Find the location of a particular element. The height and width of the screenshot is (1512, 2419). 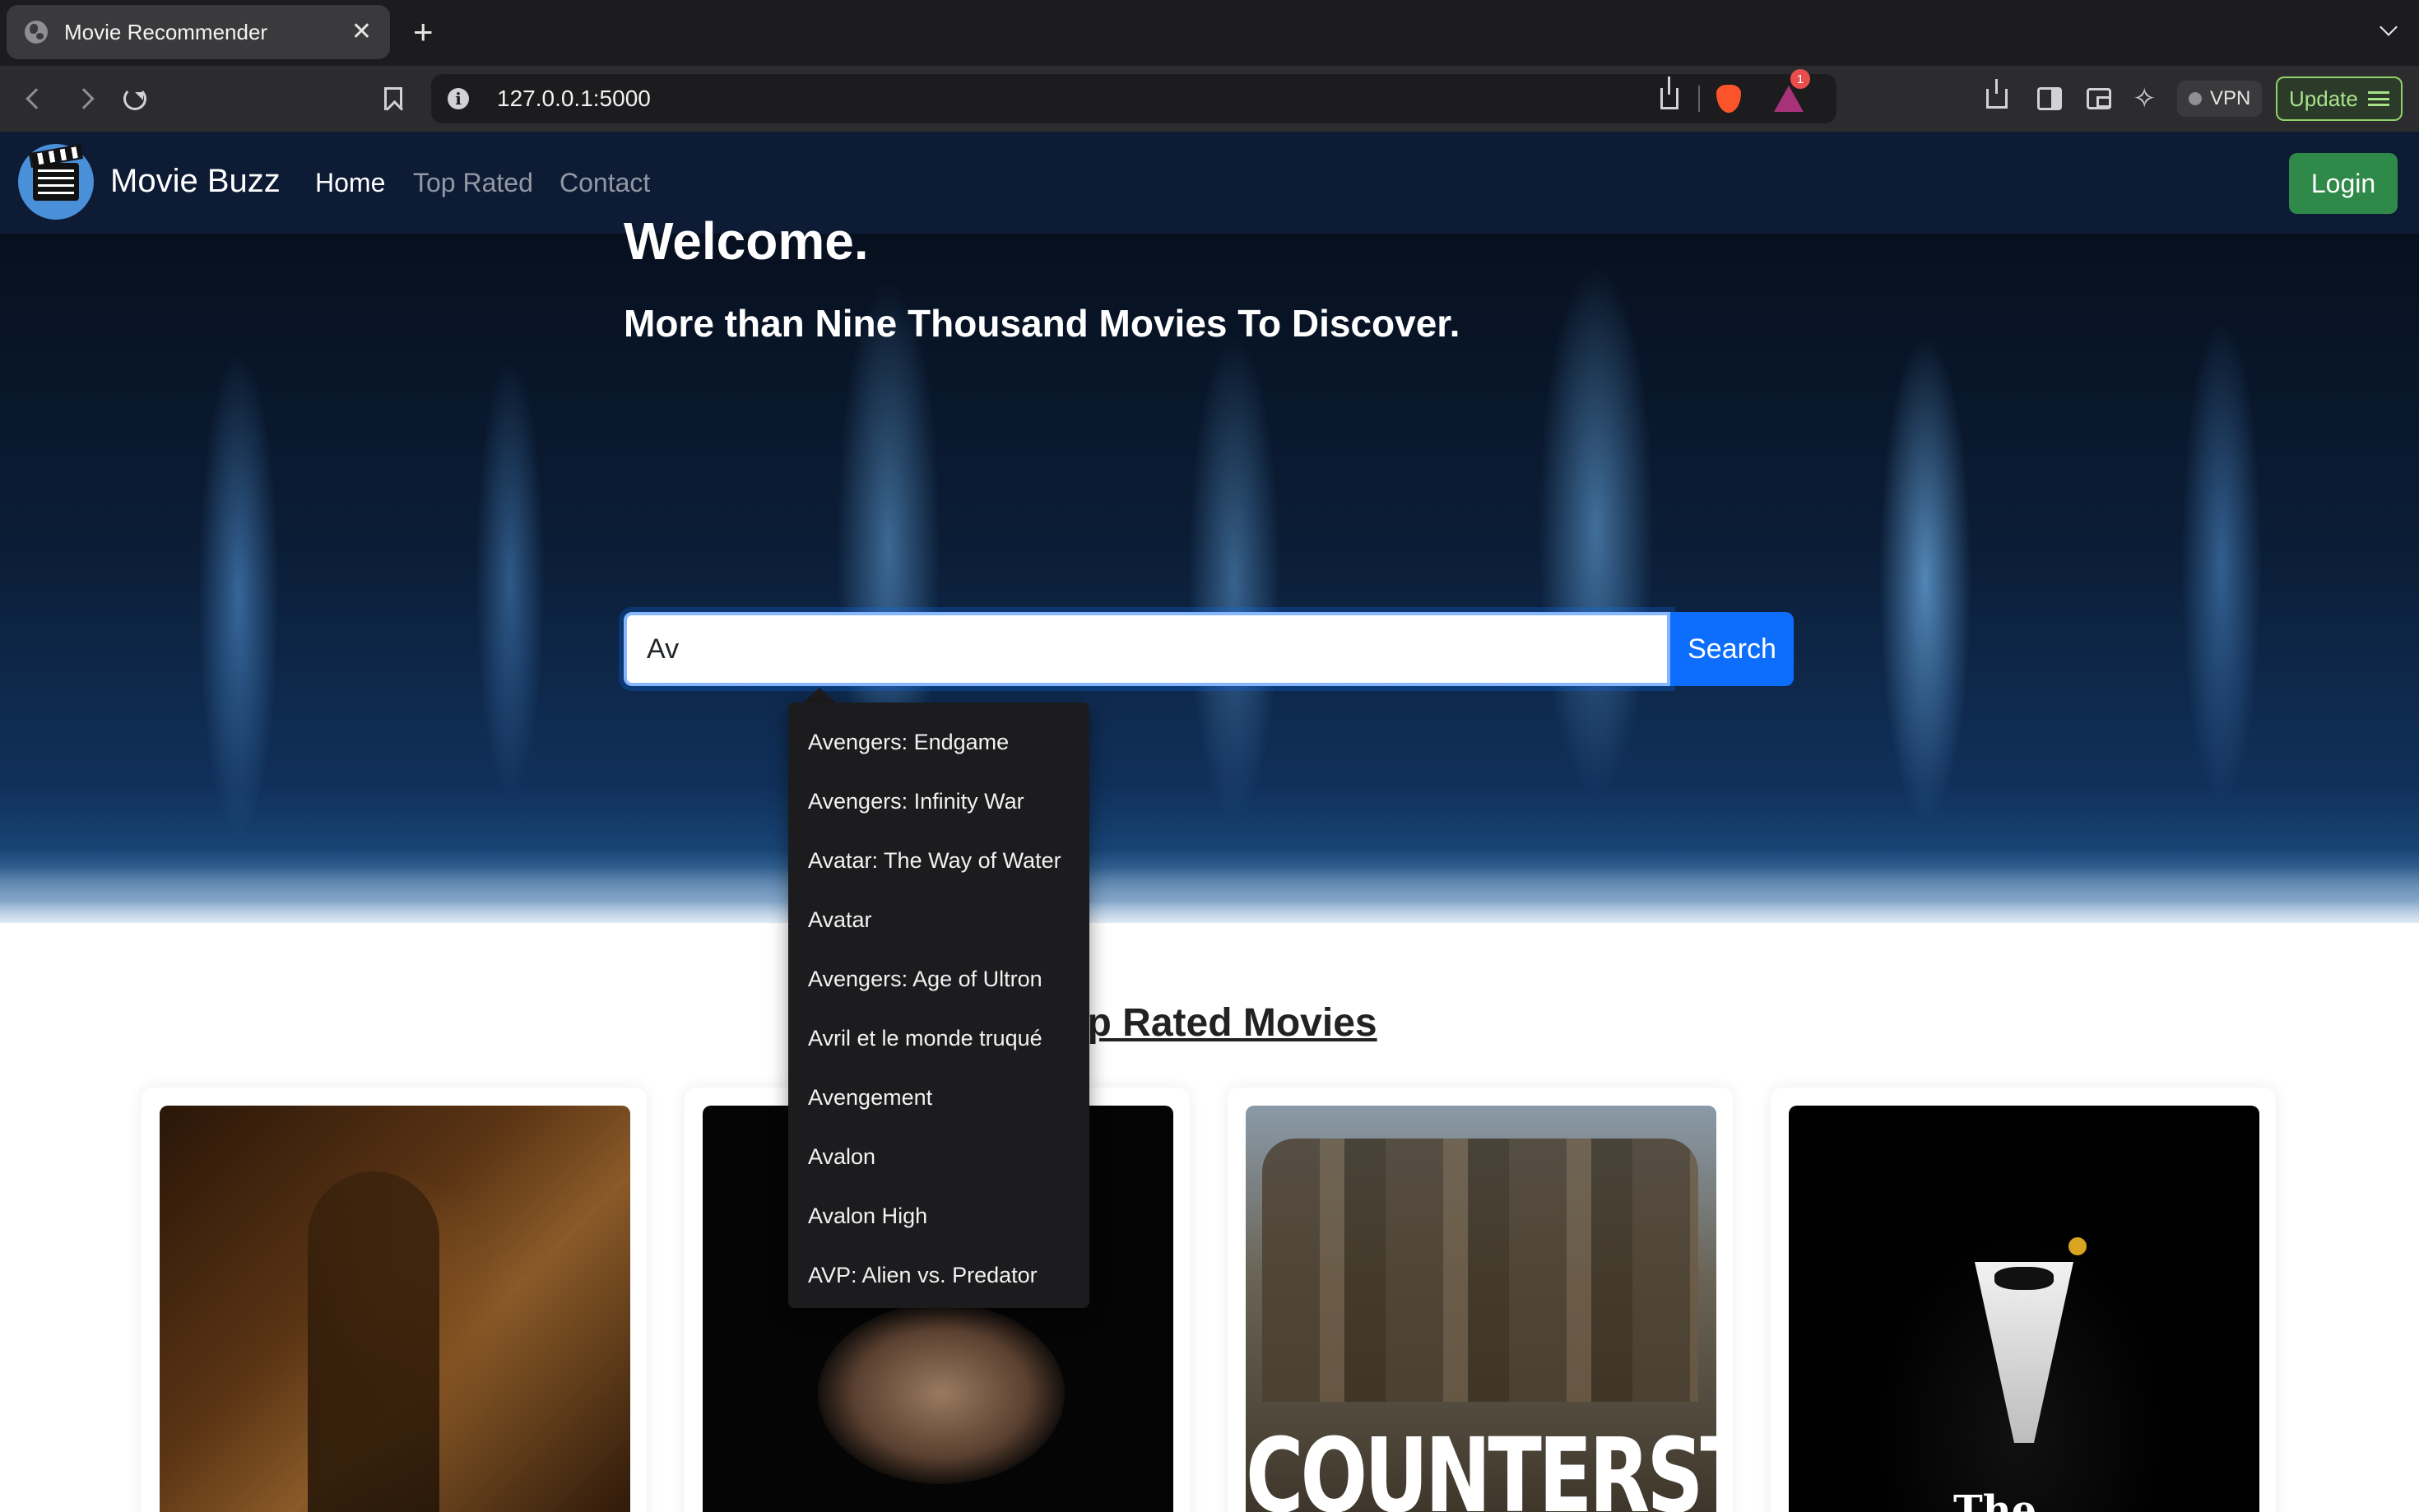

address-bar: i 127.0.0.1:5000 1 is located at coordinates (1133, 96).